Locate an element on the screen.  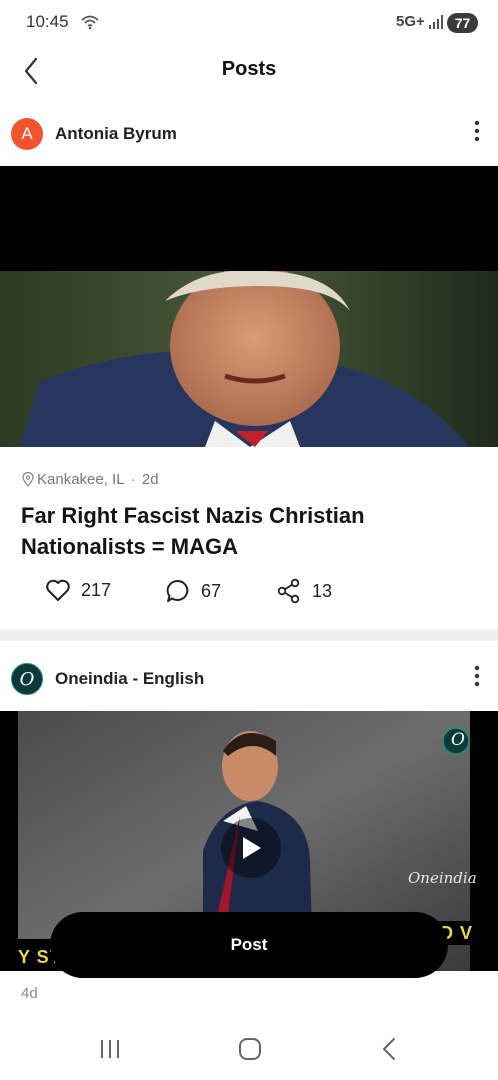
comment-button: 67 is located at coordinates (193, 591).